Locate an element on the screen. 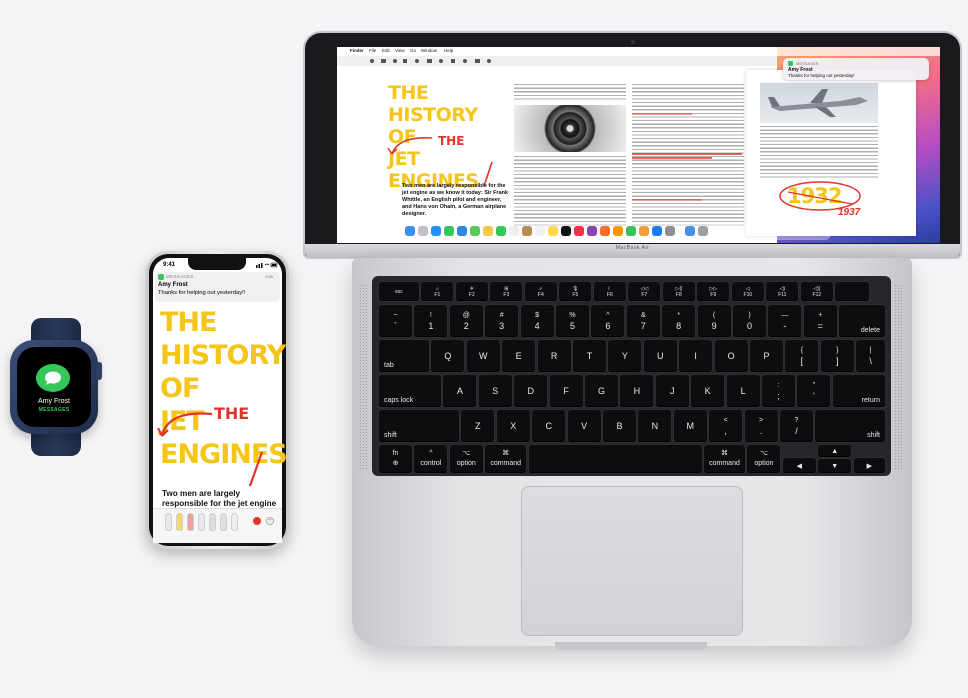  key-z: Z is located at coordinates (478, 426).